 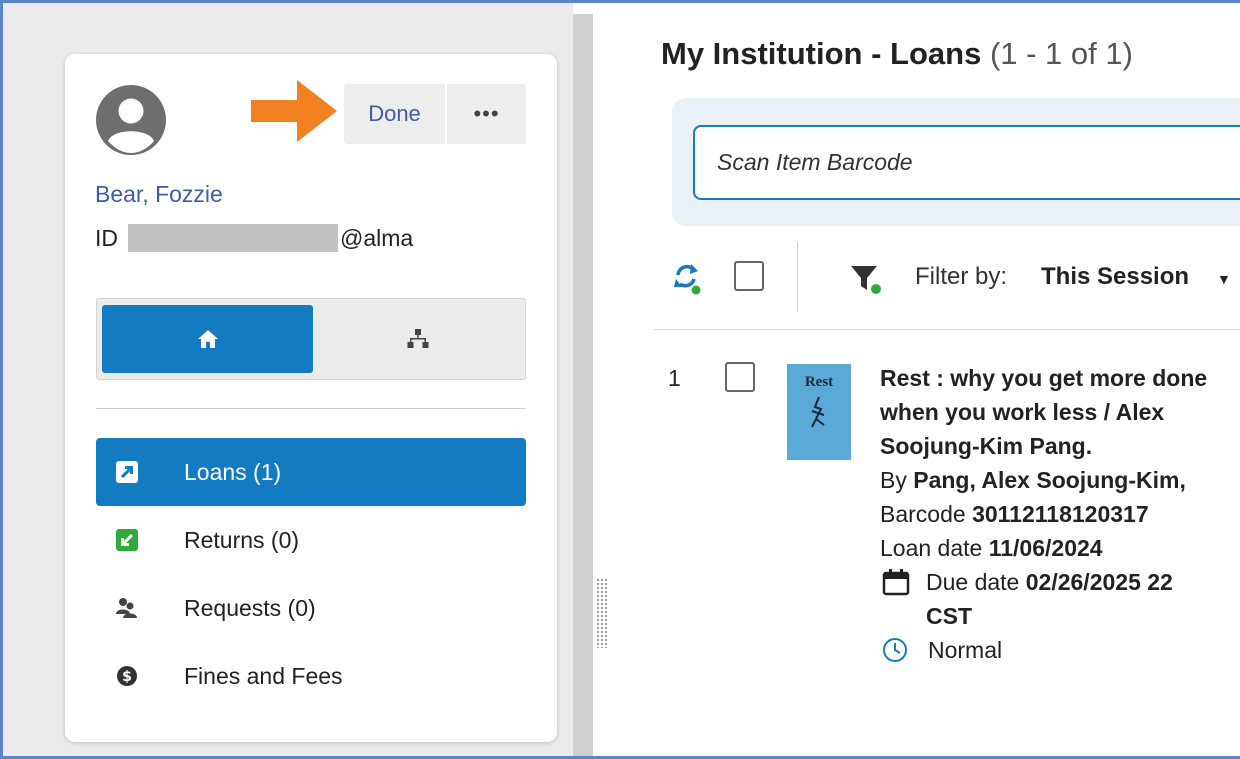 What do you see at coordinates (674, 378) in the screenshot?
I see `row-index: 1` at bounding box center [674, 378].